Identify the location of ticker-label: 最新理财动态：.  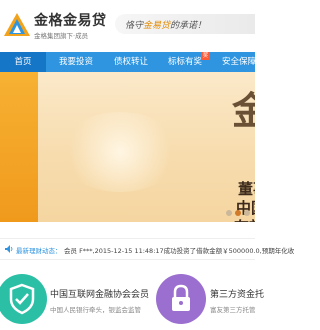
(39, 251).